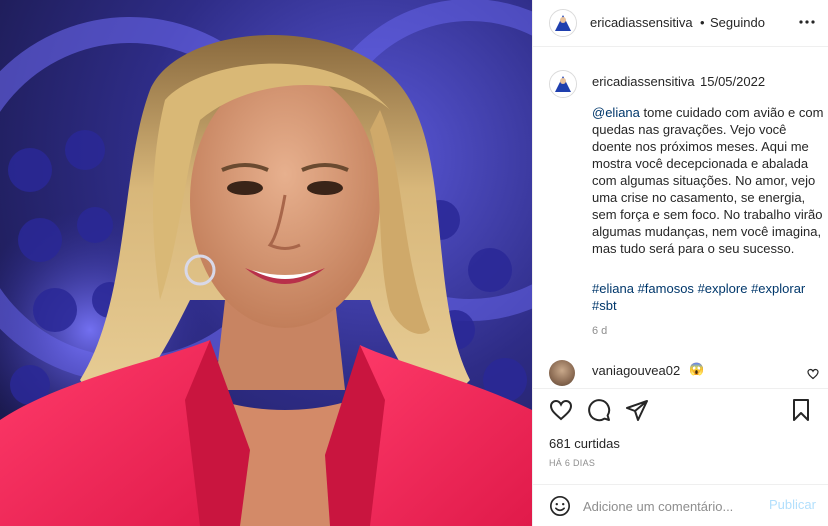  I want to click on actions-divider, so click(680, 388).